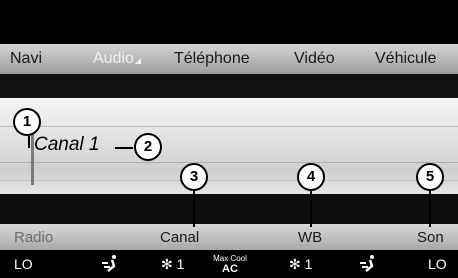 This screenshot has height=278, width=458. I want to click on menu-item-audio: Audio◢, so click(117, 59).